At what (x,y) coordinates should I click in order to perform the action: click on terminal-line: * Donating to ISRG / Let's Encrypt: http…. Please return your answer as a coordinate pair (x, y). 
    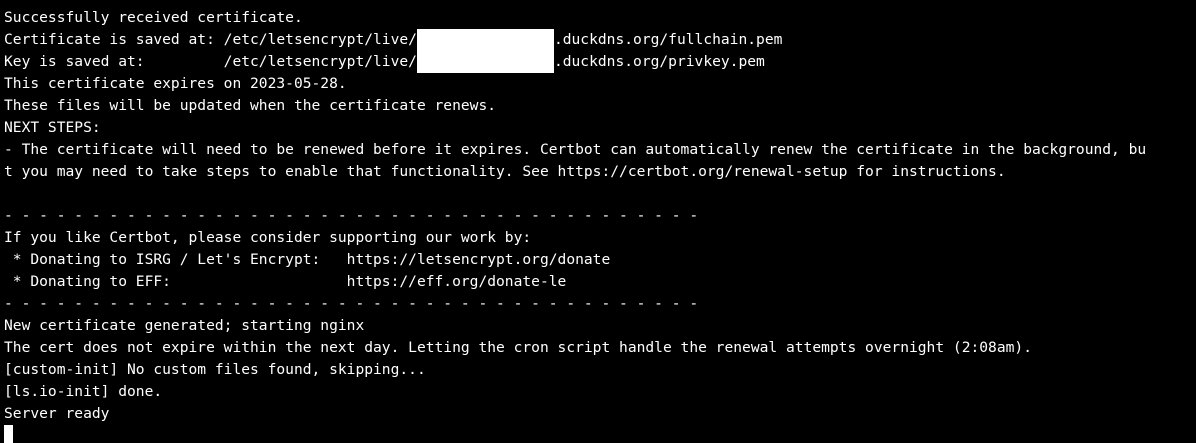
    Looking at the image, I should click on (307, 259).